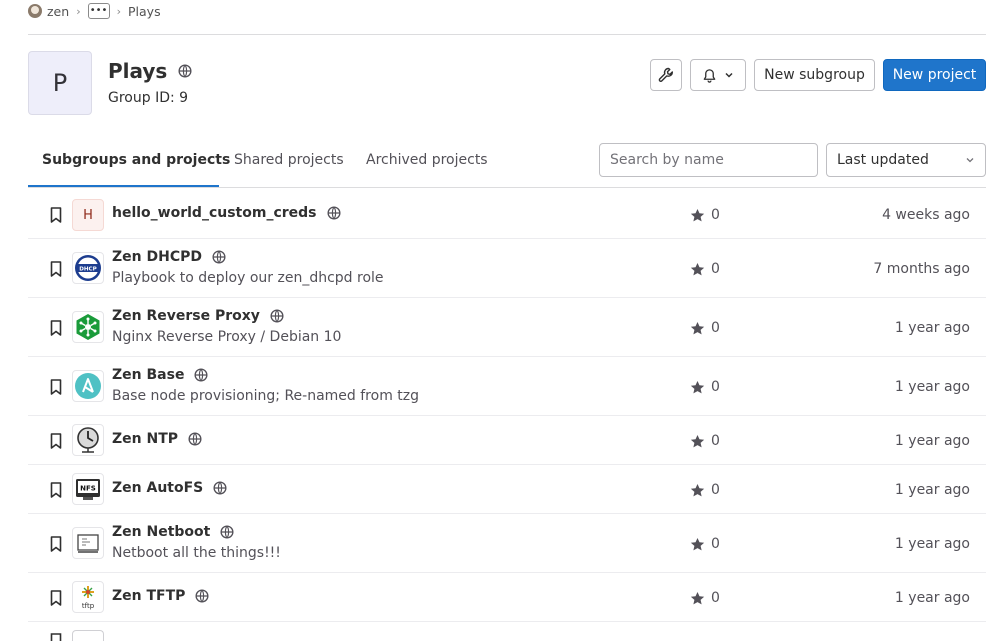 The image size is (1003, 641). What do you see at coordinates (227, 337) in the screenshot?
I see `project-description: Nginx Reverse Proxy / Debian 10` at bounding box center [227, 337].